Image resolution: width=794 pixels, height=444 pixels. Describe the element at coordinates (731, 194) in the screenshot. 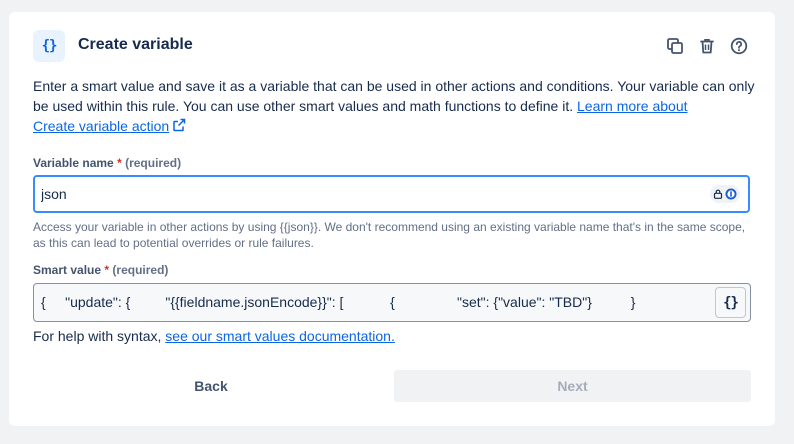

I see `password-manager-icon` at that location.